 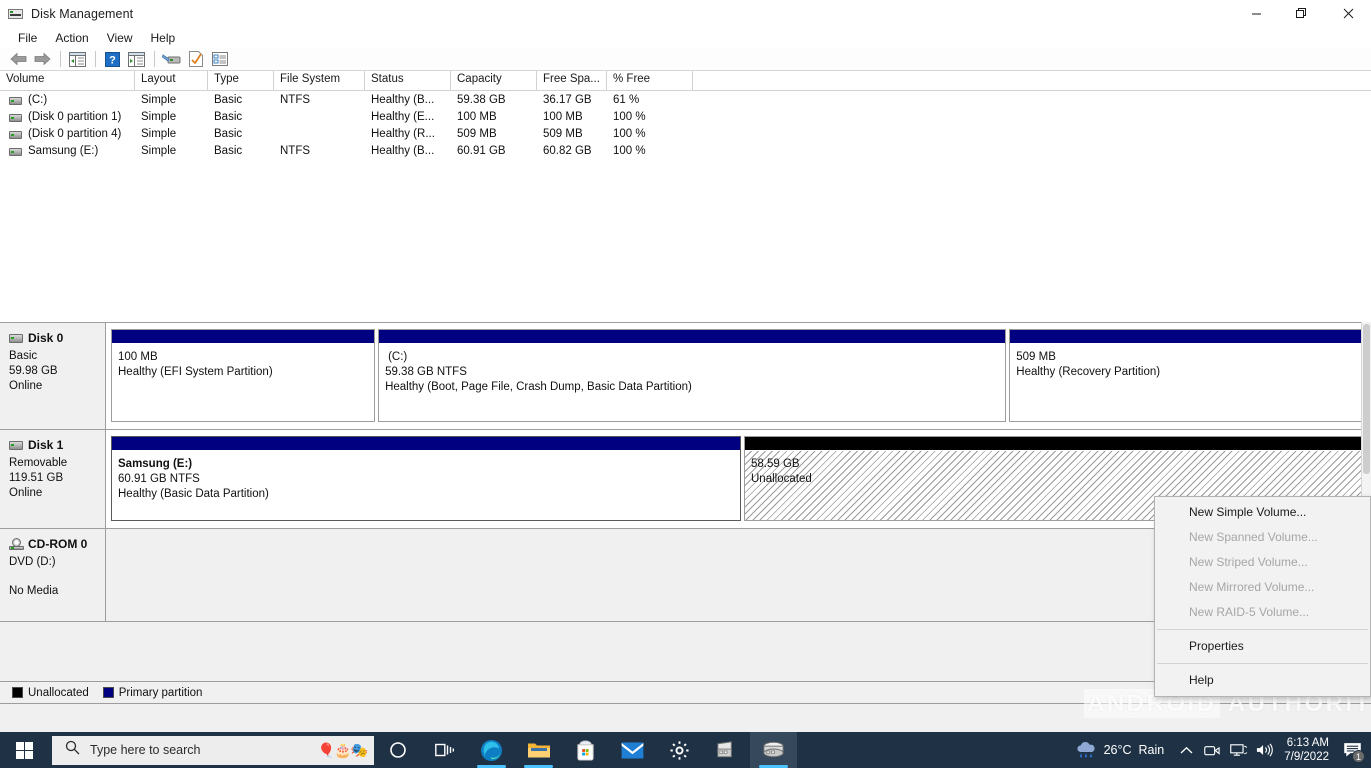 I want to click on back-arrow-icon, so click(x=18, y=59).